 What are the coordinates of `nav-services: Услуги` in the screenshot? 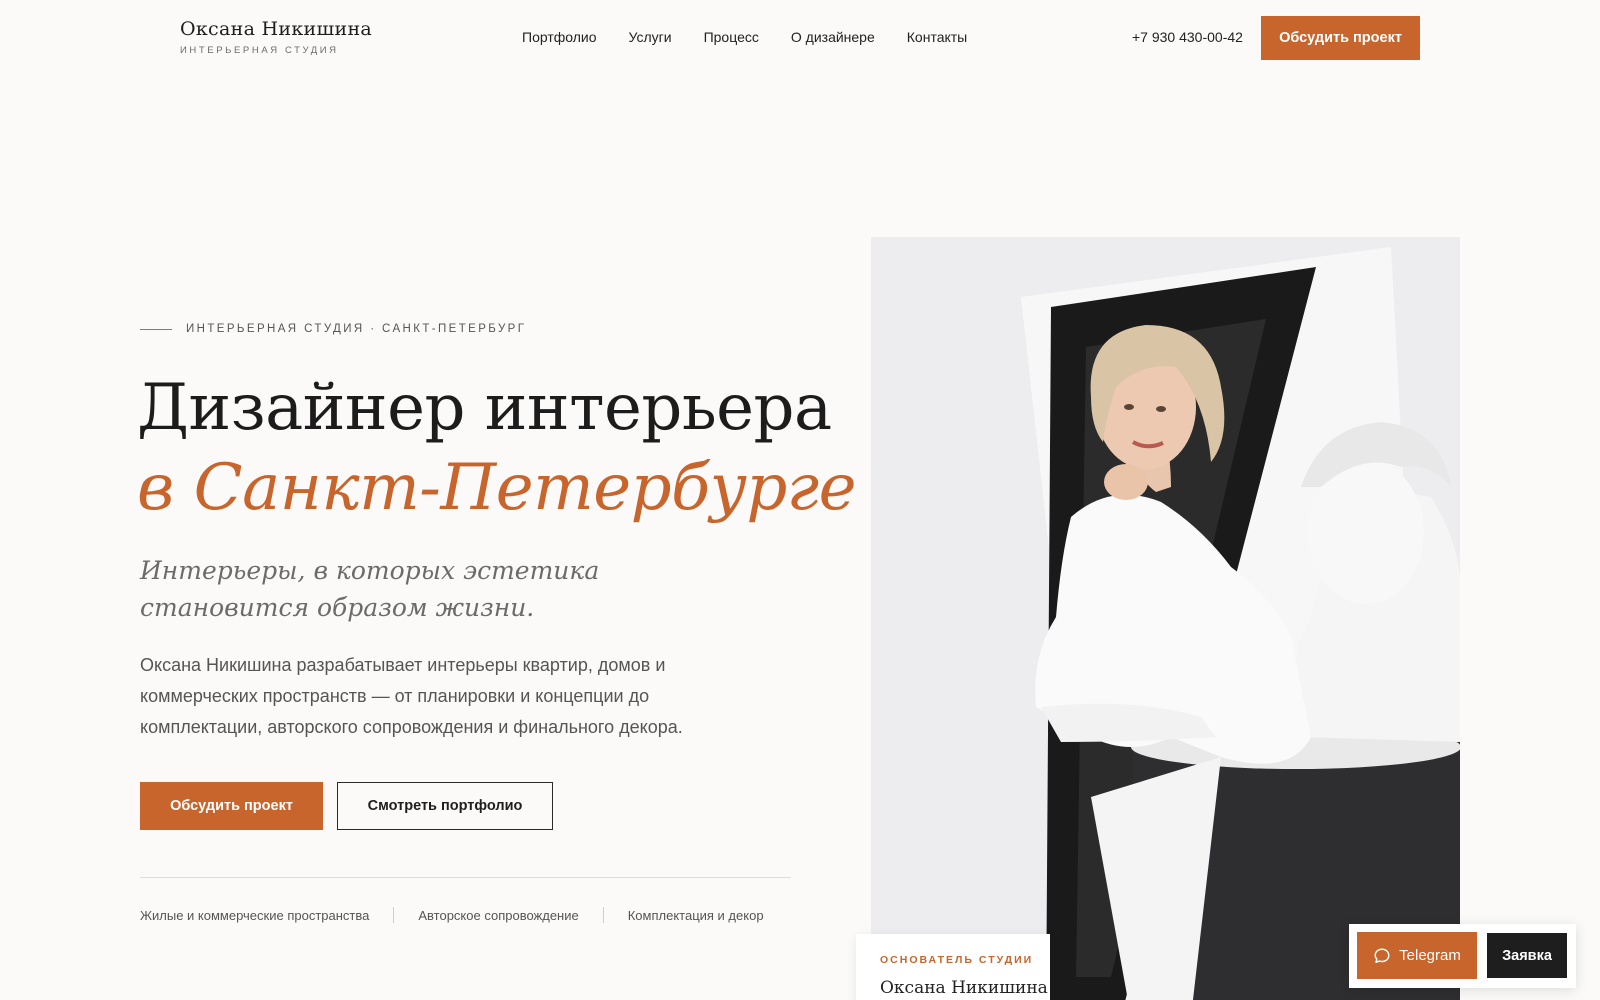 It's located at (650, 37).